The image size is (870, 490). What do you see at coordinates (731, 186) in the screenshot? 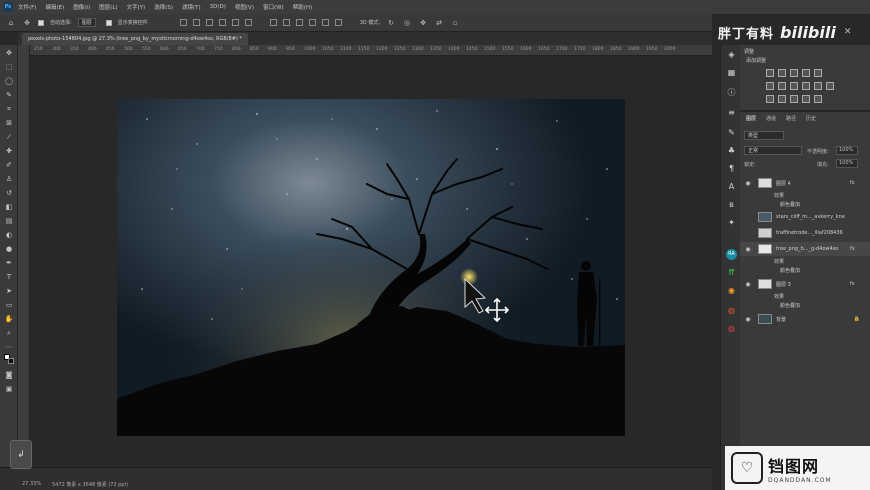
I see `character-panel-icon: A` at bounding box center [731, 186].